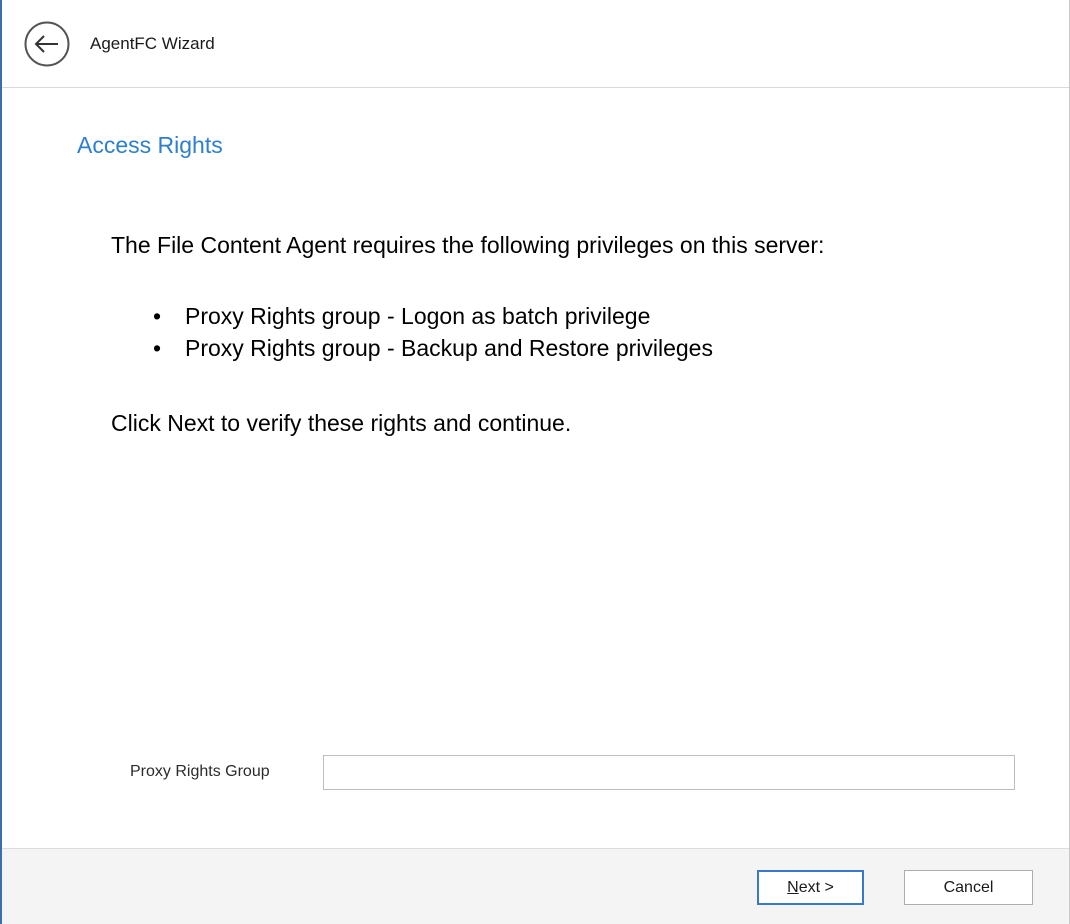  What do you see at coordinates (669, 772) in the screenshot?
I see `proxy-rights-group-input` at bounding box center [669, 772].